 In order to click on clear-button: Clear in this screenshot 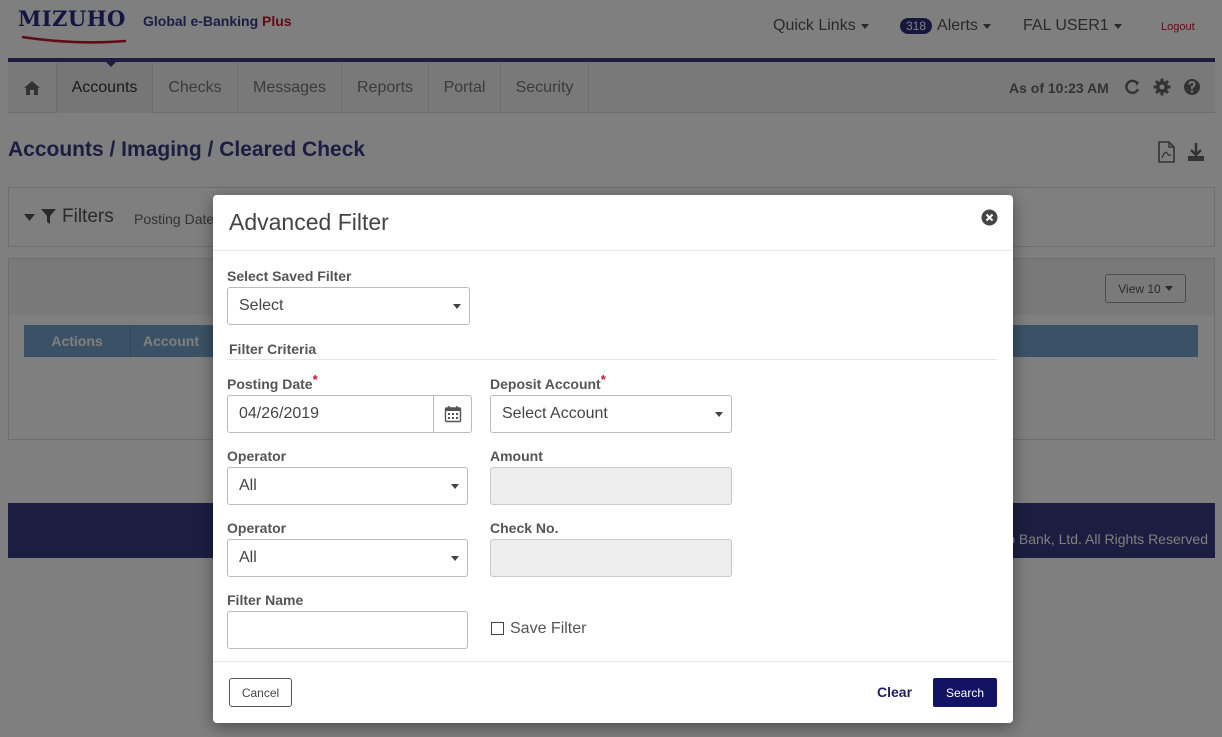, I will do `click(894, 692)`.